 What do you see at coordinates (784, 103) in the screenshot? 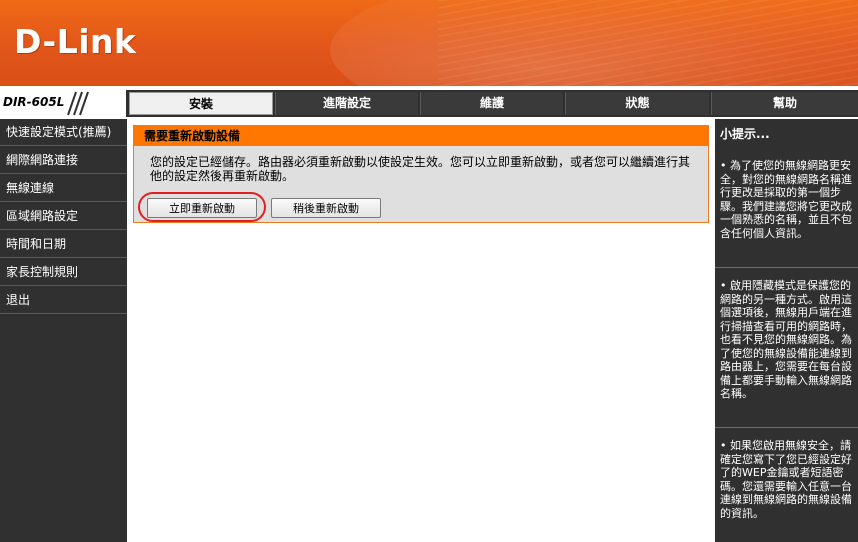
I see `tab-help: 幫助` at bounding box center [784, 103].